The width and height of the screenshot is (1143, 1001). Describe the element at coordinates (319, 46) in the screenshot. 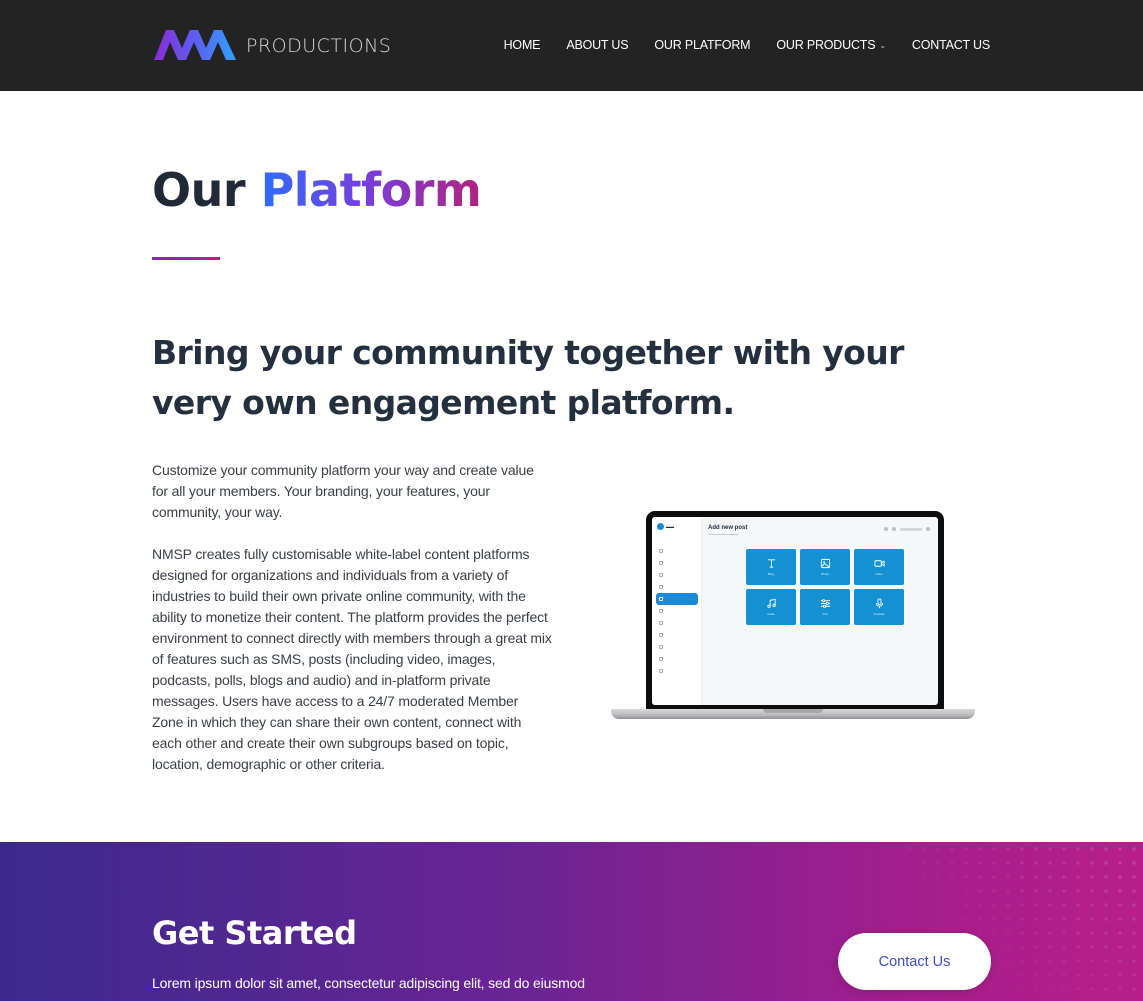

I see `logo-text: PRODUCTIONS` at that location.